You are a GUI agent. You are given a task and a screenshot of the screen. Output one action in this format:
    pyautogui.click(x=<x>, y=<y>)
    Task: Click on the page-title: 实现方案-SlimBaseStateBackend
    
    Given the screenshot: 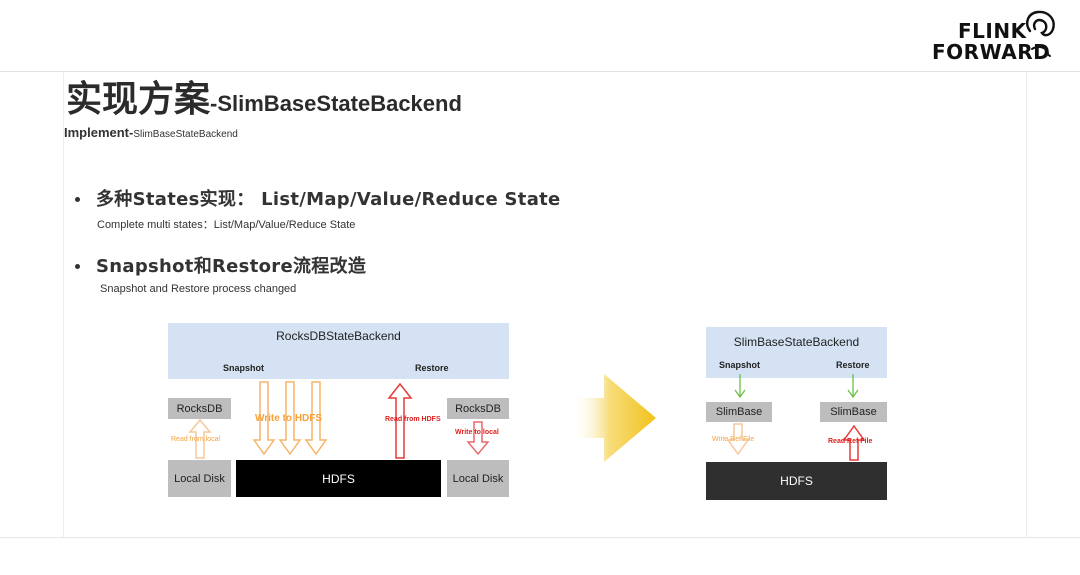 What is the action you would take?
    pyautogui.click(x=264, y=96)
    